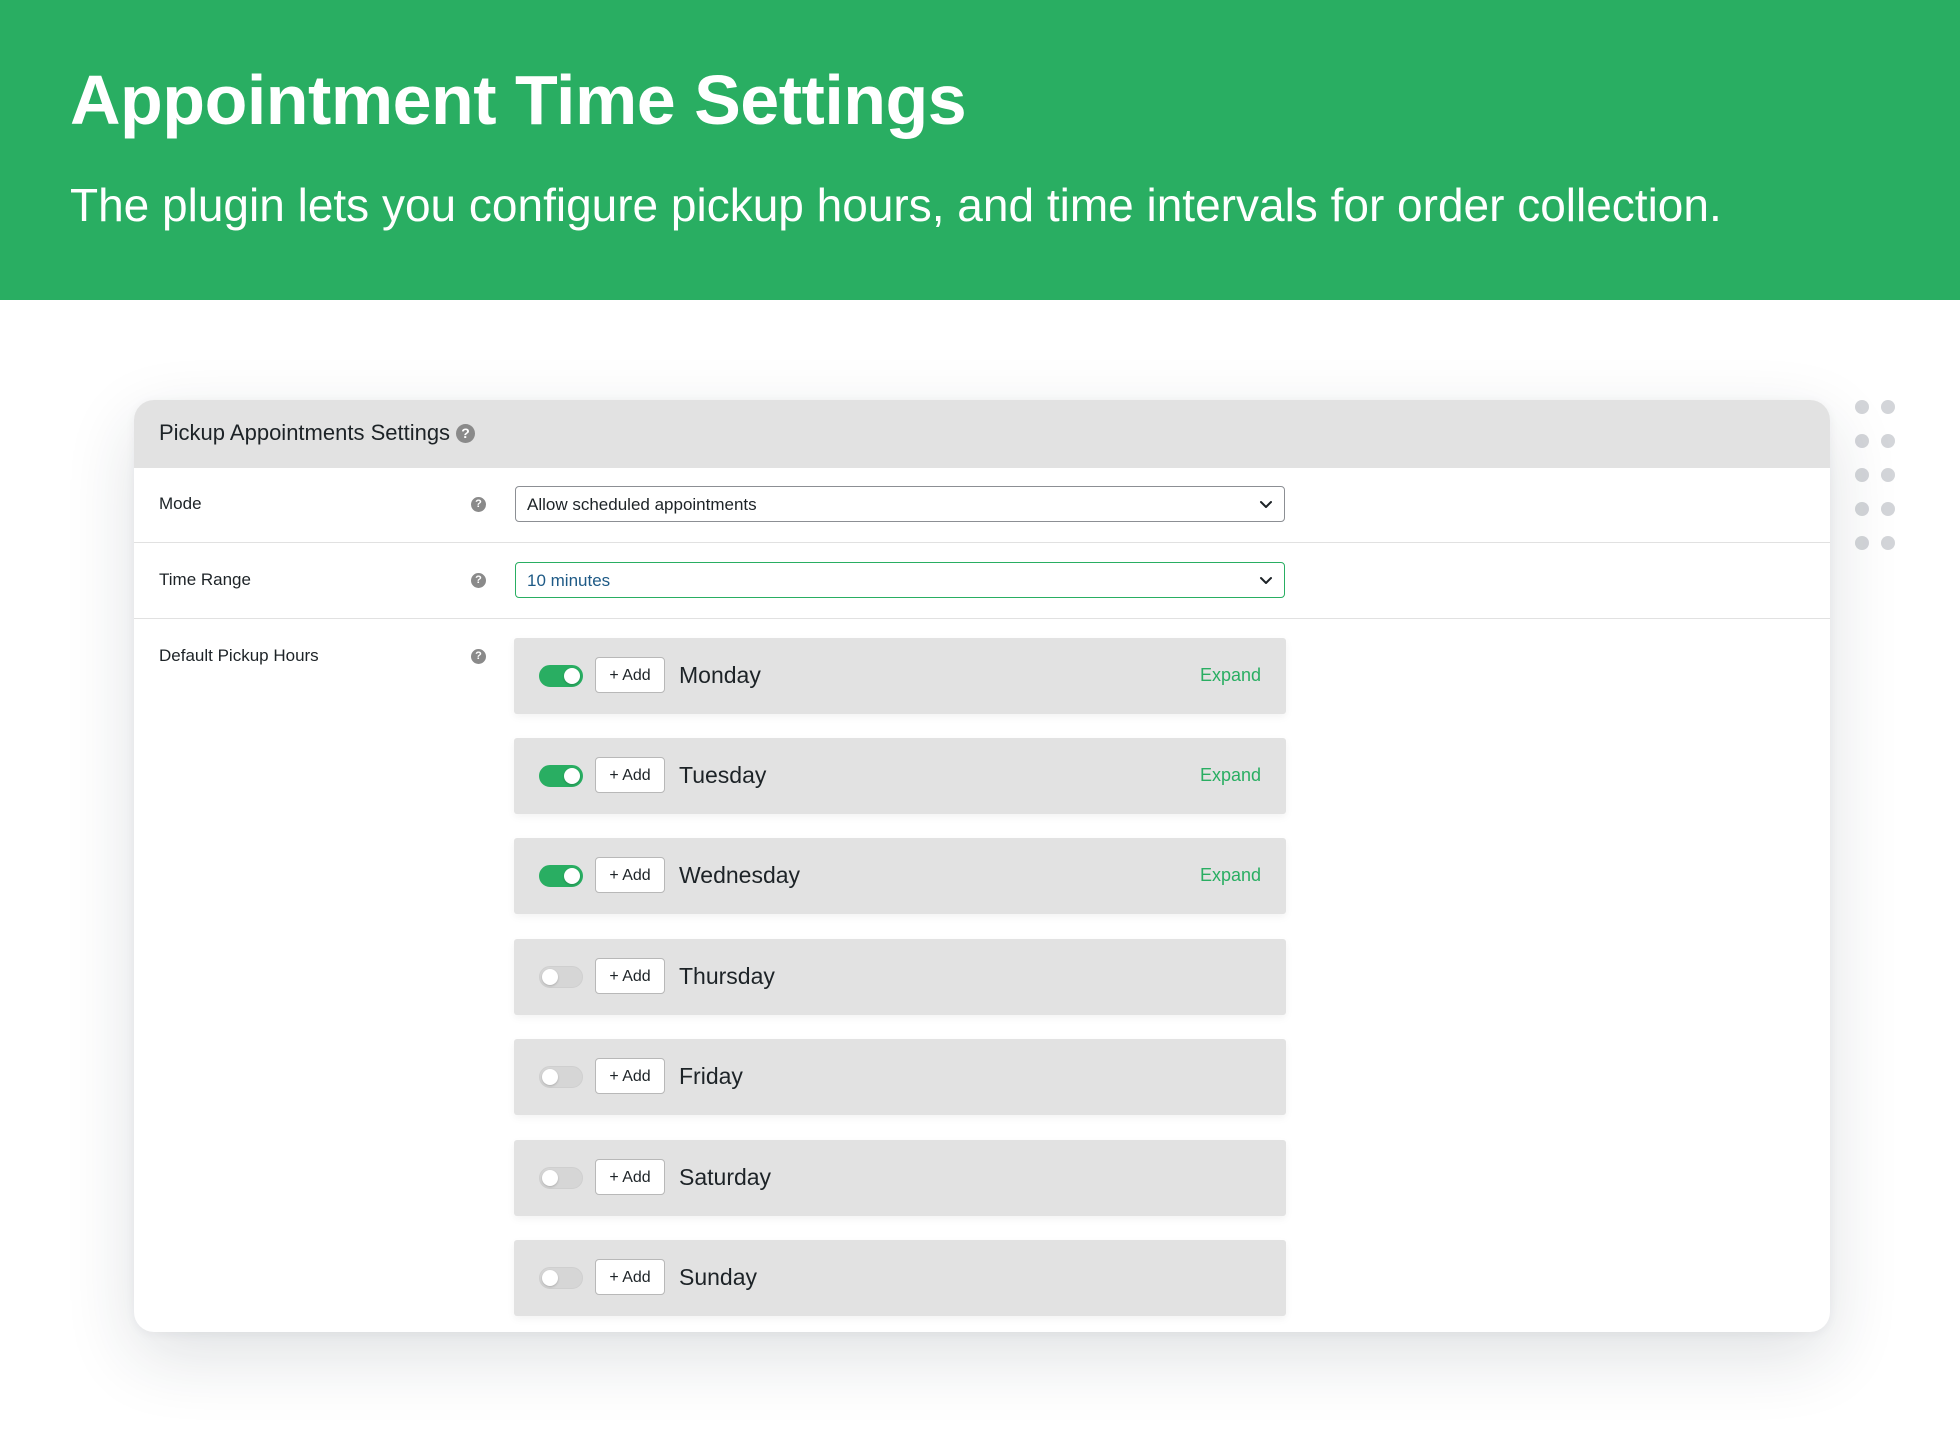  What do you see at coordinates (900, 580) in the screenshot?
I see `time-range-select: 10 minutes` at bounding box center [900, 580].